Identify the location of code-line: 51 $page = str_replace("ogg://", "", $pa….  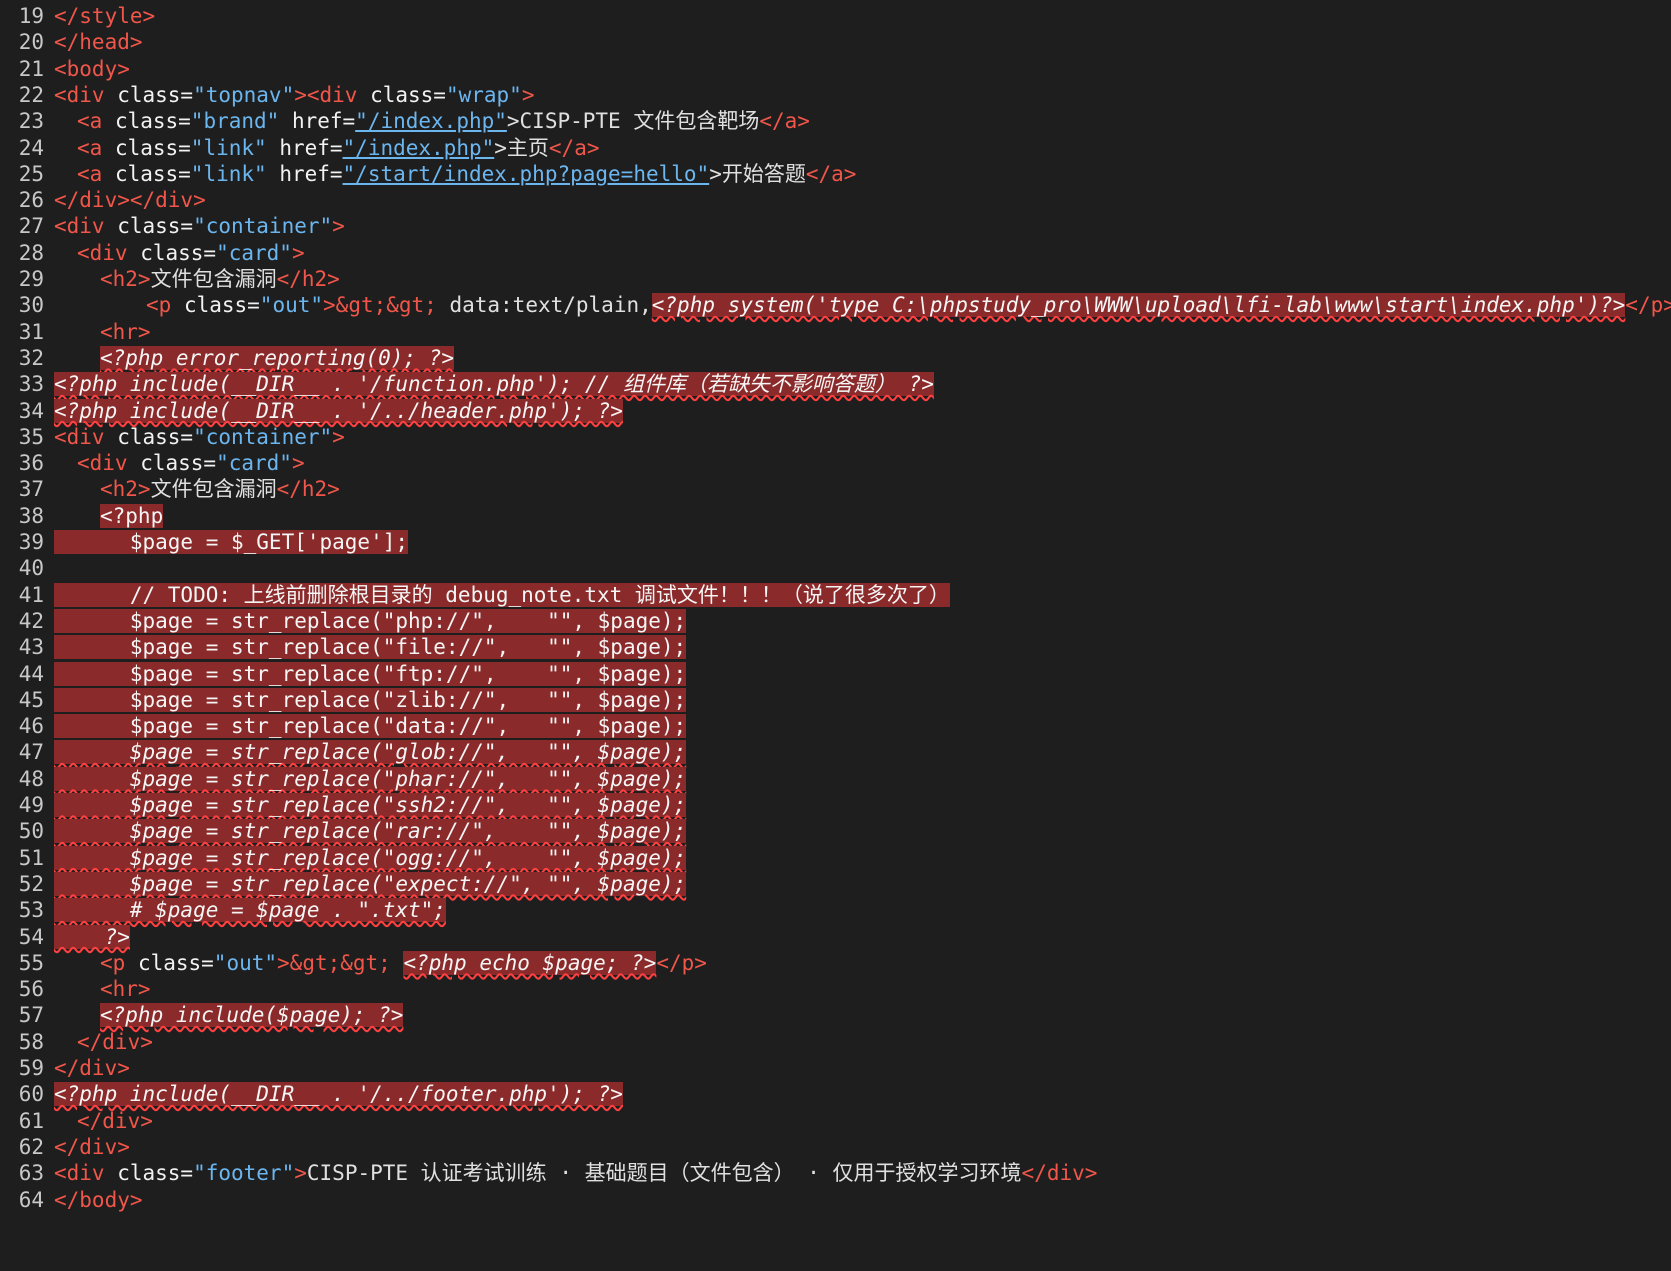
(343, 858).